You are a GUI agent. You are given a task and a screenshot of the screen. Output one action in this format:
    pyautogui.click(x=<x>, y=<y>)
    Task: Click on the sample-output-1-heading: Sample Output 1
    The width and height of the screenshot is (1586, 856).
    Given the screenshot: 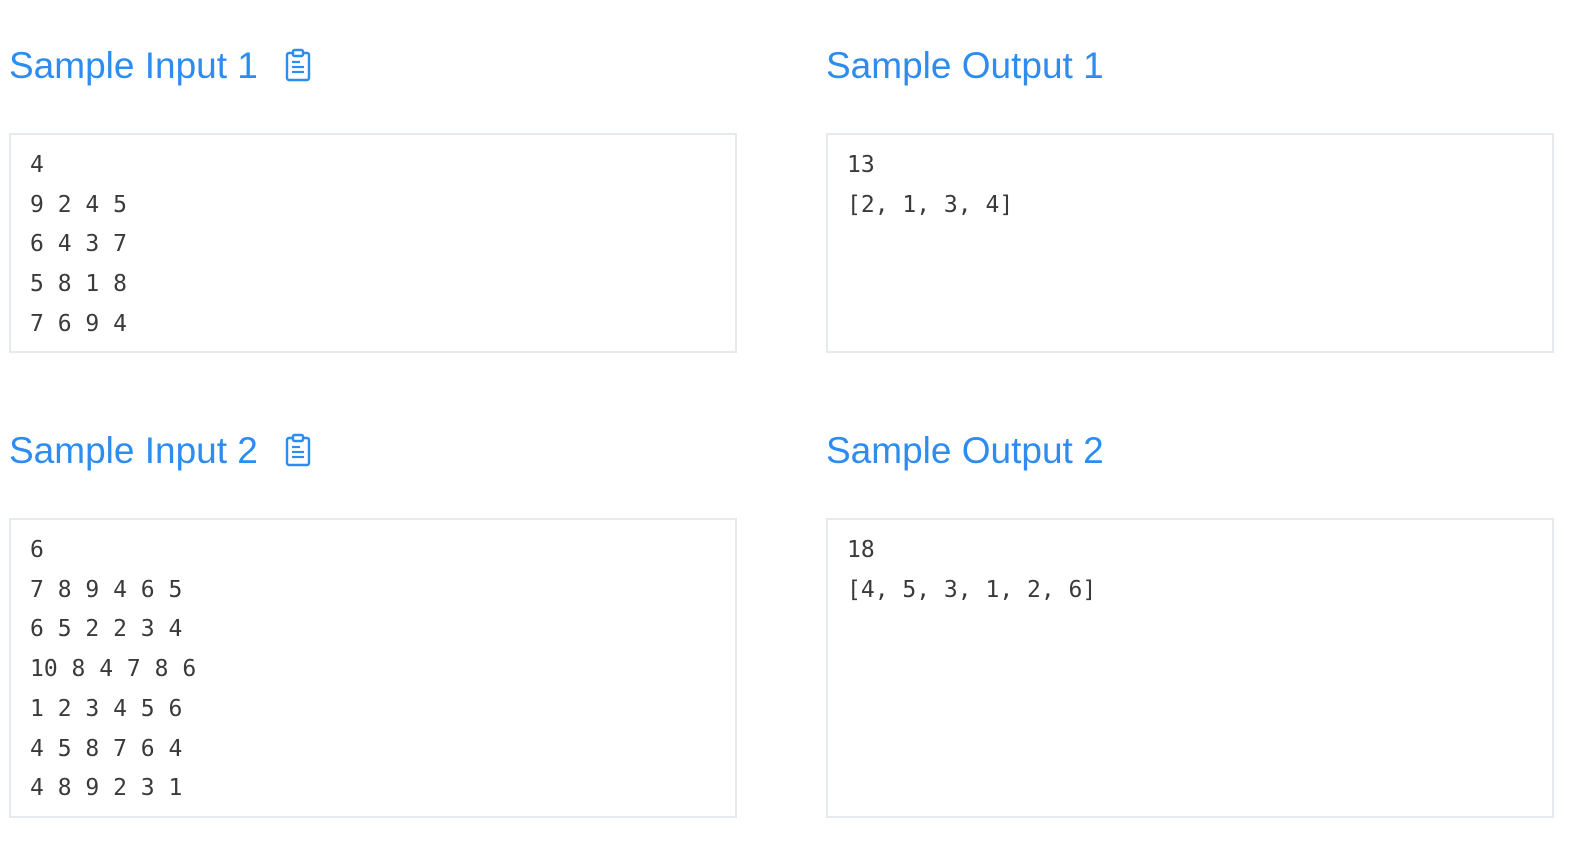 What is the action you would take?
    pyautogui.click(x=965, y=66)
    